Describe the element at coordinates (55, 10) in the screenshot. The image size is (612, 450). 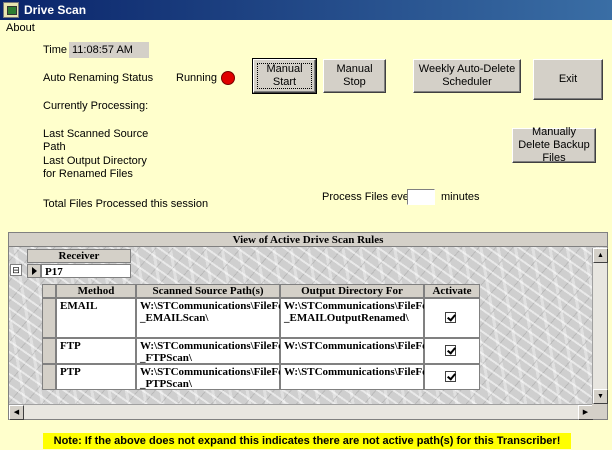
I see `window-title: Drive Scan` at that location.